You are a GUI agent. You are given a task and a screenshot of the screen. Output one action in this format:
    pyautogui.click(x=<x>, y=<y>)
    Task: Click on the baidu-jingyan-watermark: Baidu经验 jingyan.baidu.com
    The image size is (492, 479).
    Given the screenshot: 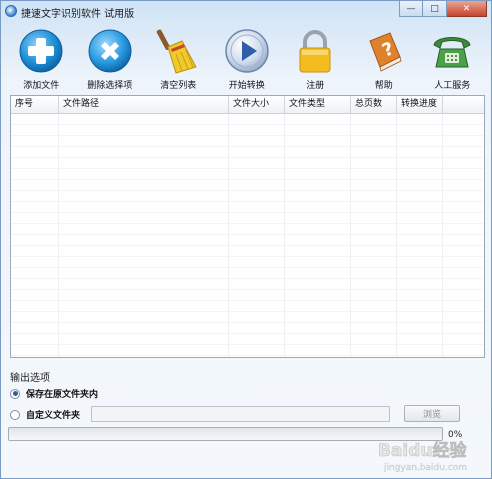 What is the action you would take?
    pyautogui.click(x=423, y=456)
    